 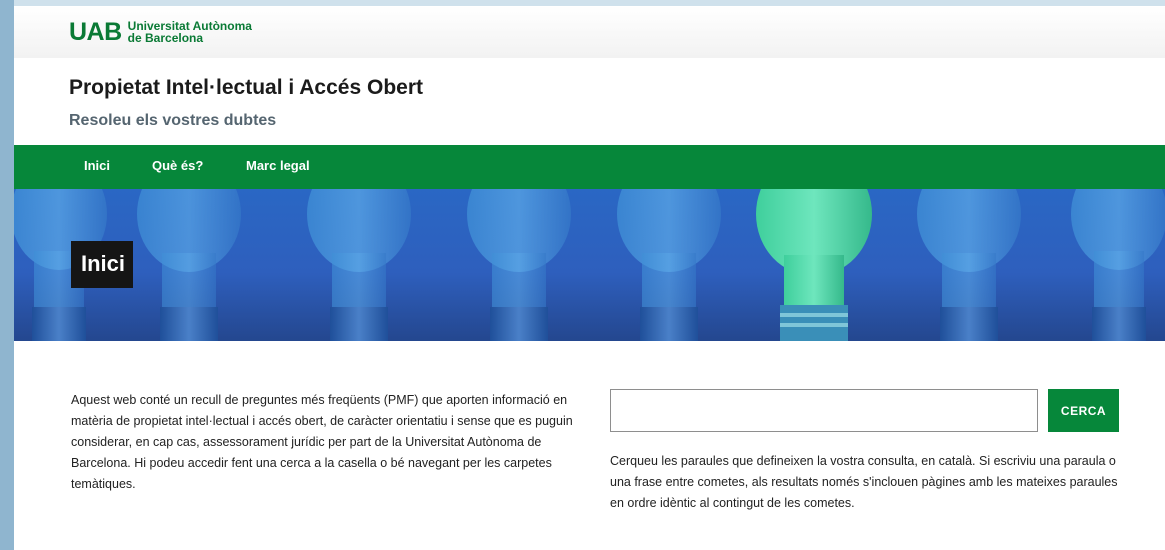 What do you see at coordinates (95, 32) in the screenshot?
I see `logo-mark: UAB` at bounding box center [95, 32].